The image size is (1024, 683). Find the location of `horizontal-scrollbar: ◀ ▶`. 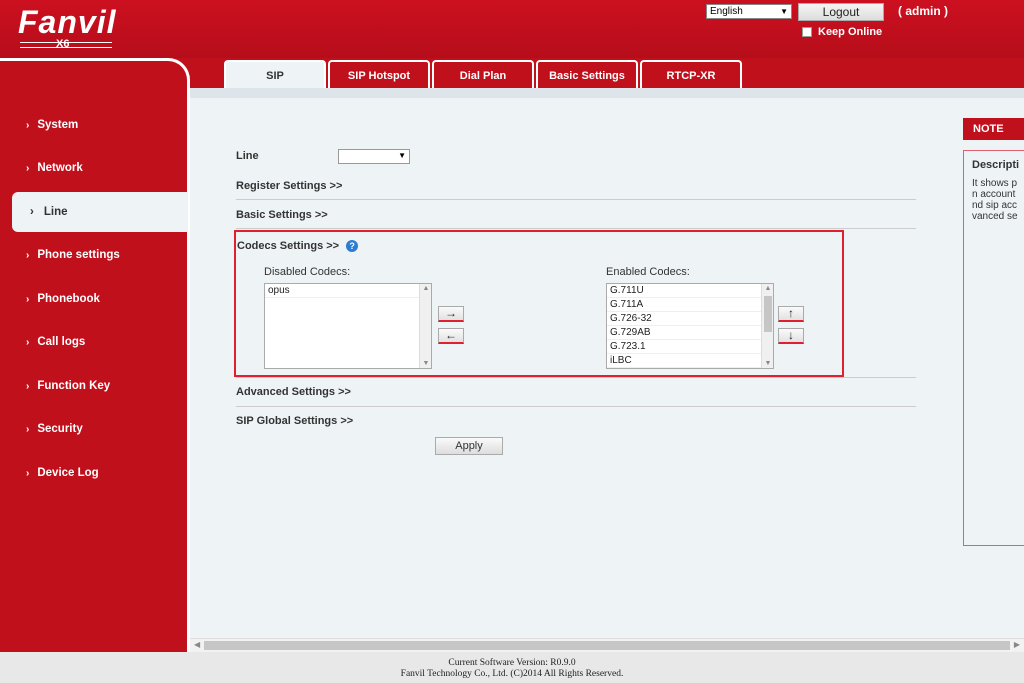

horizontal-scrollbar: ◀ ▶ is located at coordinates (607, 645).